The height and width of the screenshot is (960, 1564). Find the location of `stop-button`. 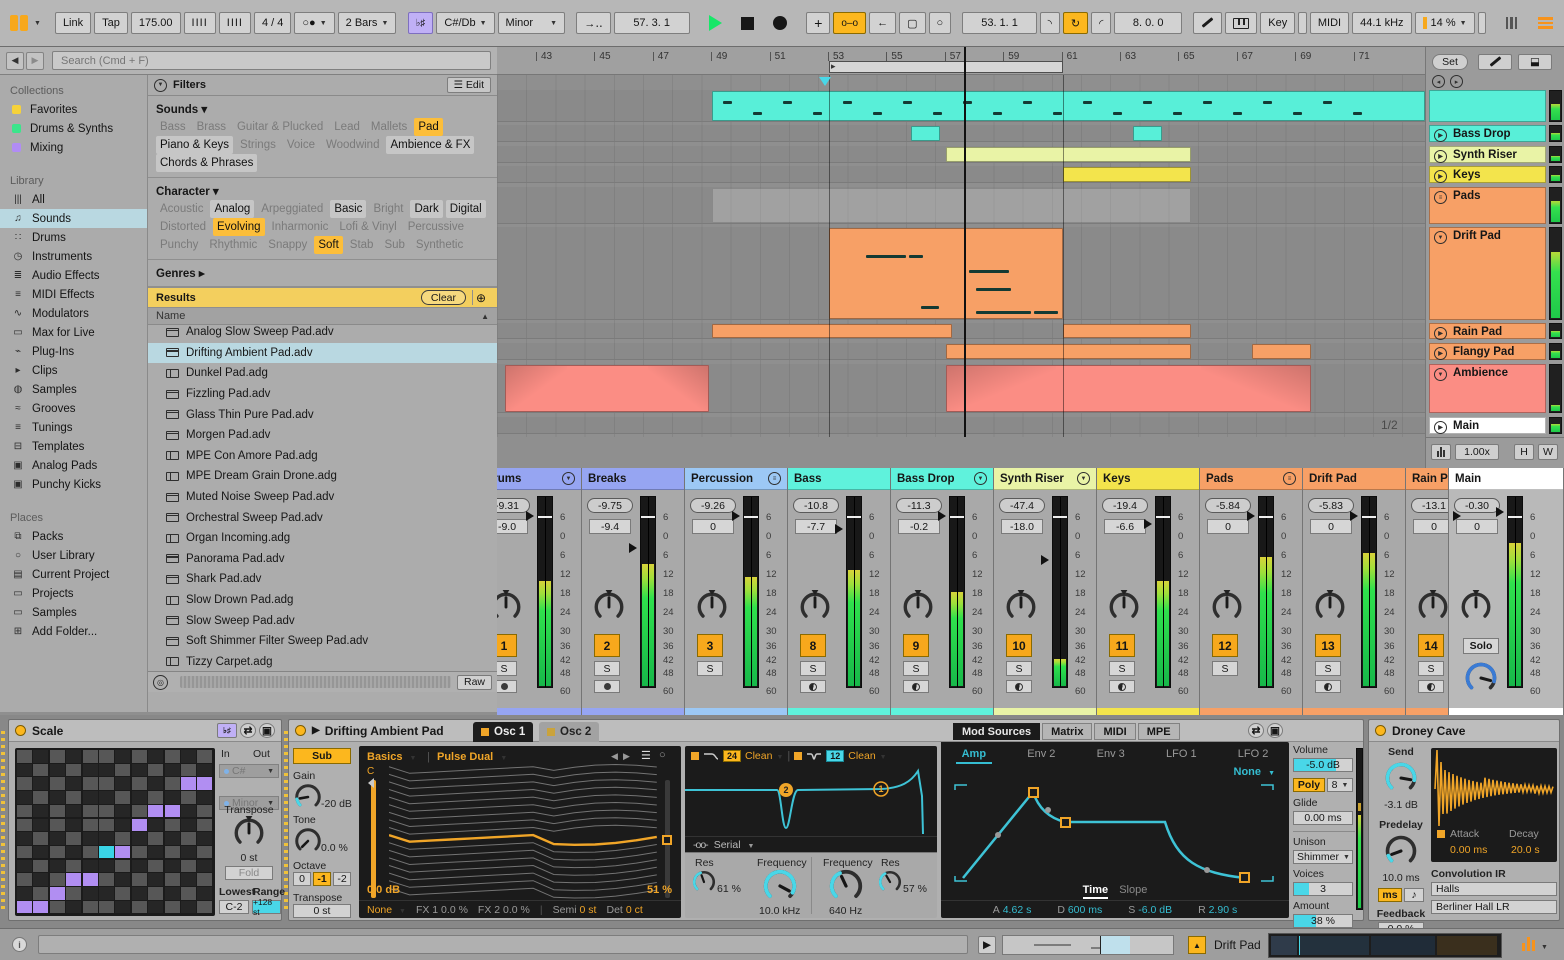

stop-button is located at coordinates (747, 23).